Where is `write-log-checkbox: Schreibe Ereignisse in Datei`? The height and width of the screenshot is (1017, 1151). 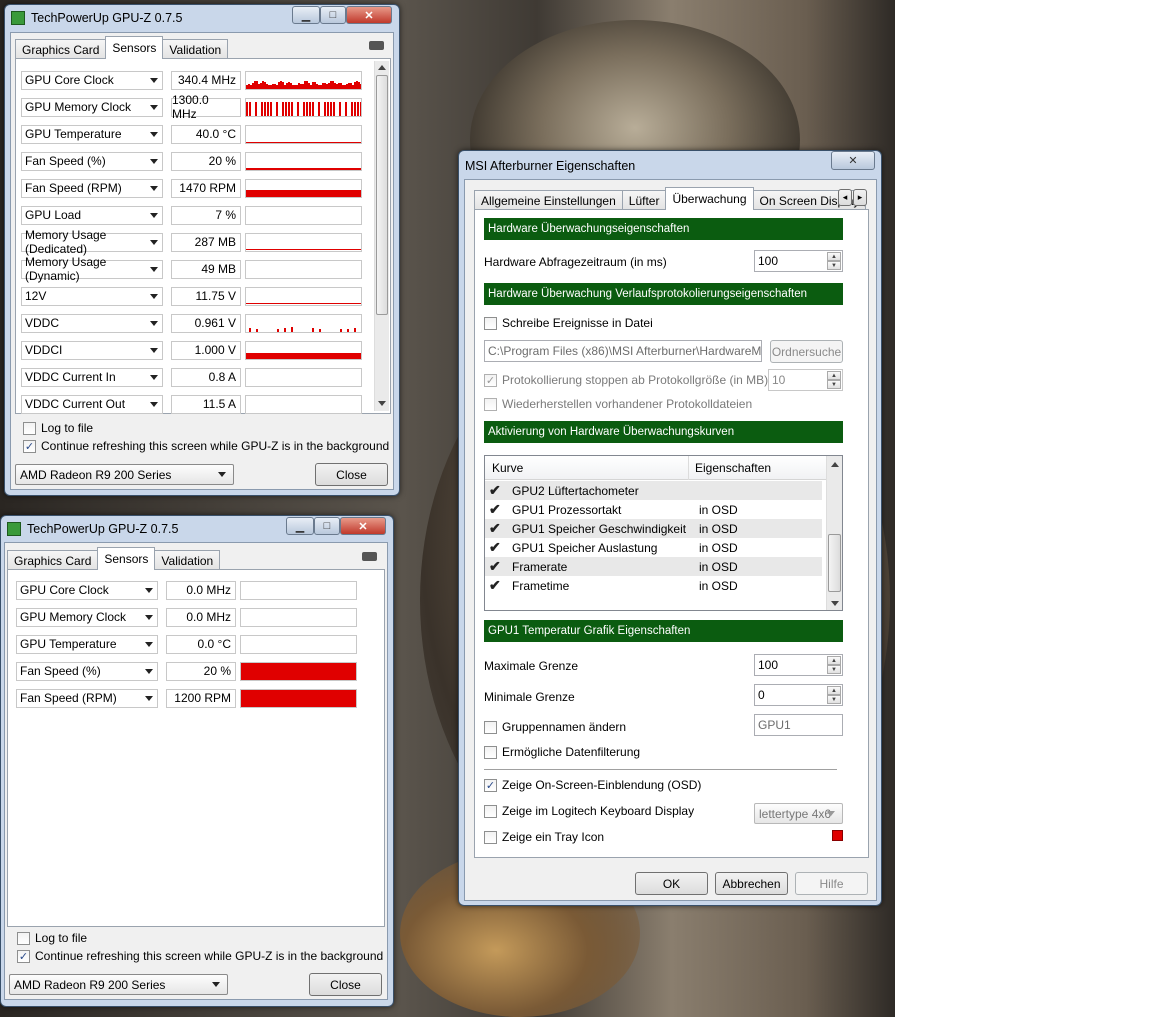
write-log-checkbox: Schreibe Ereignisse in Datei is located at coordinates (568, 323).